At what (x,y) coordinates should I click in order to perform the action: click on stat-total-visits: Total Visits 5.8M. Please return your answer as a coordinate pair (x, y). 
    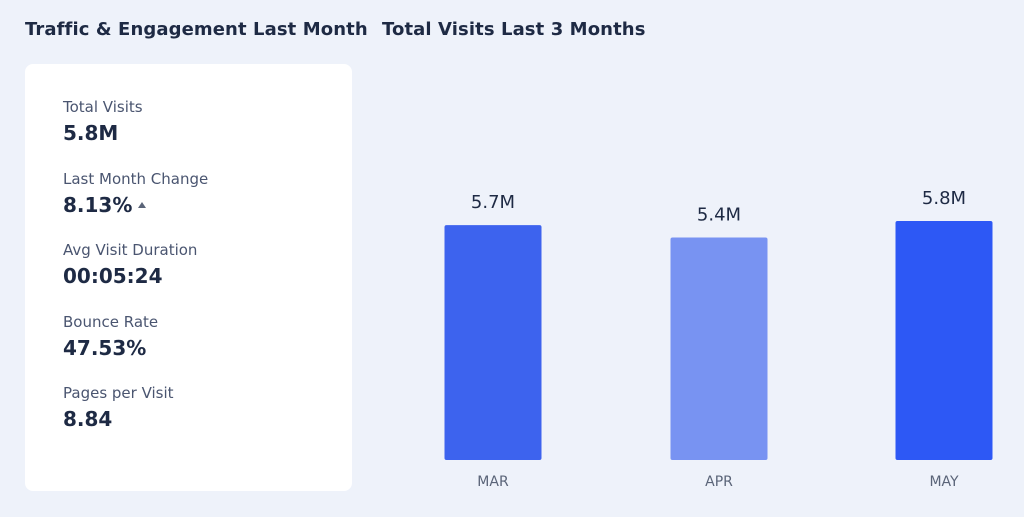
    Looking at the image, I should click on (103, 121).